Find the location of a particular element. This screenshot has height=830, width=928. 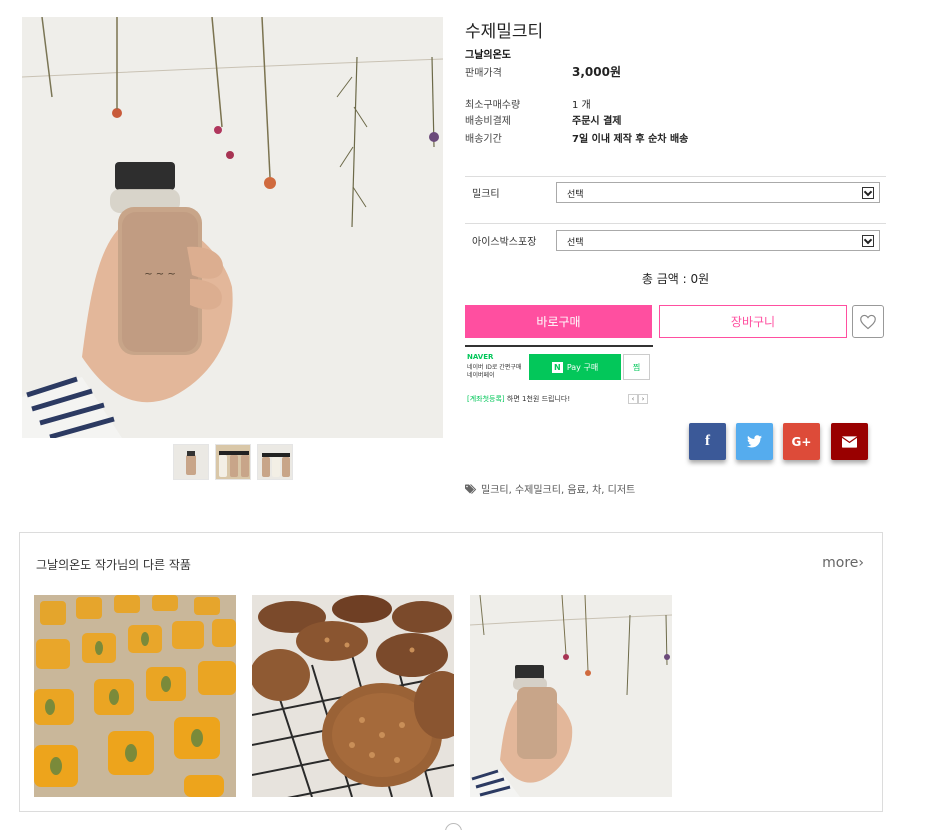

shipping-period-value: 7일 이내 제작 후 순차 배송 is located at coordinates (630, 139).